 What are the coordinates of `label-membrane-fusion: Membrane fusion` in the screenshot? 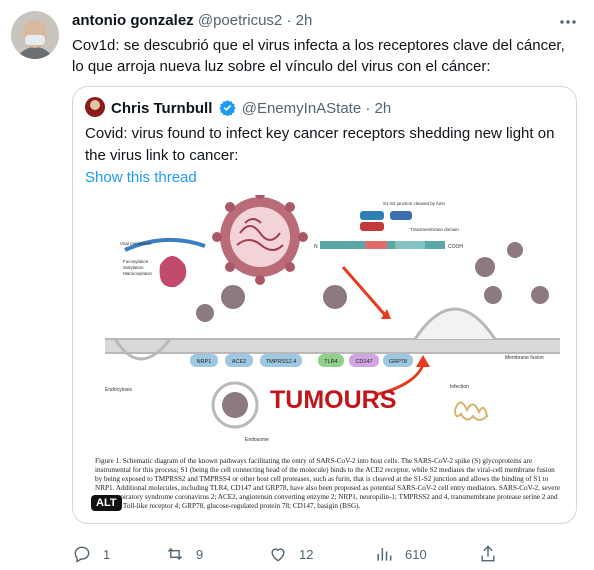 It's located at (524, 358).